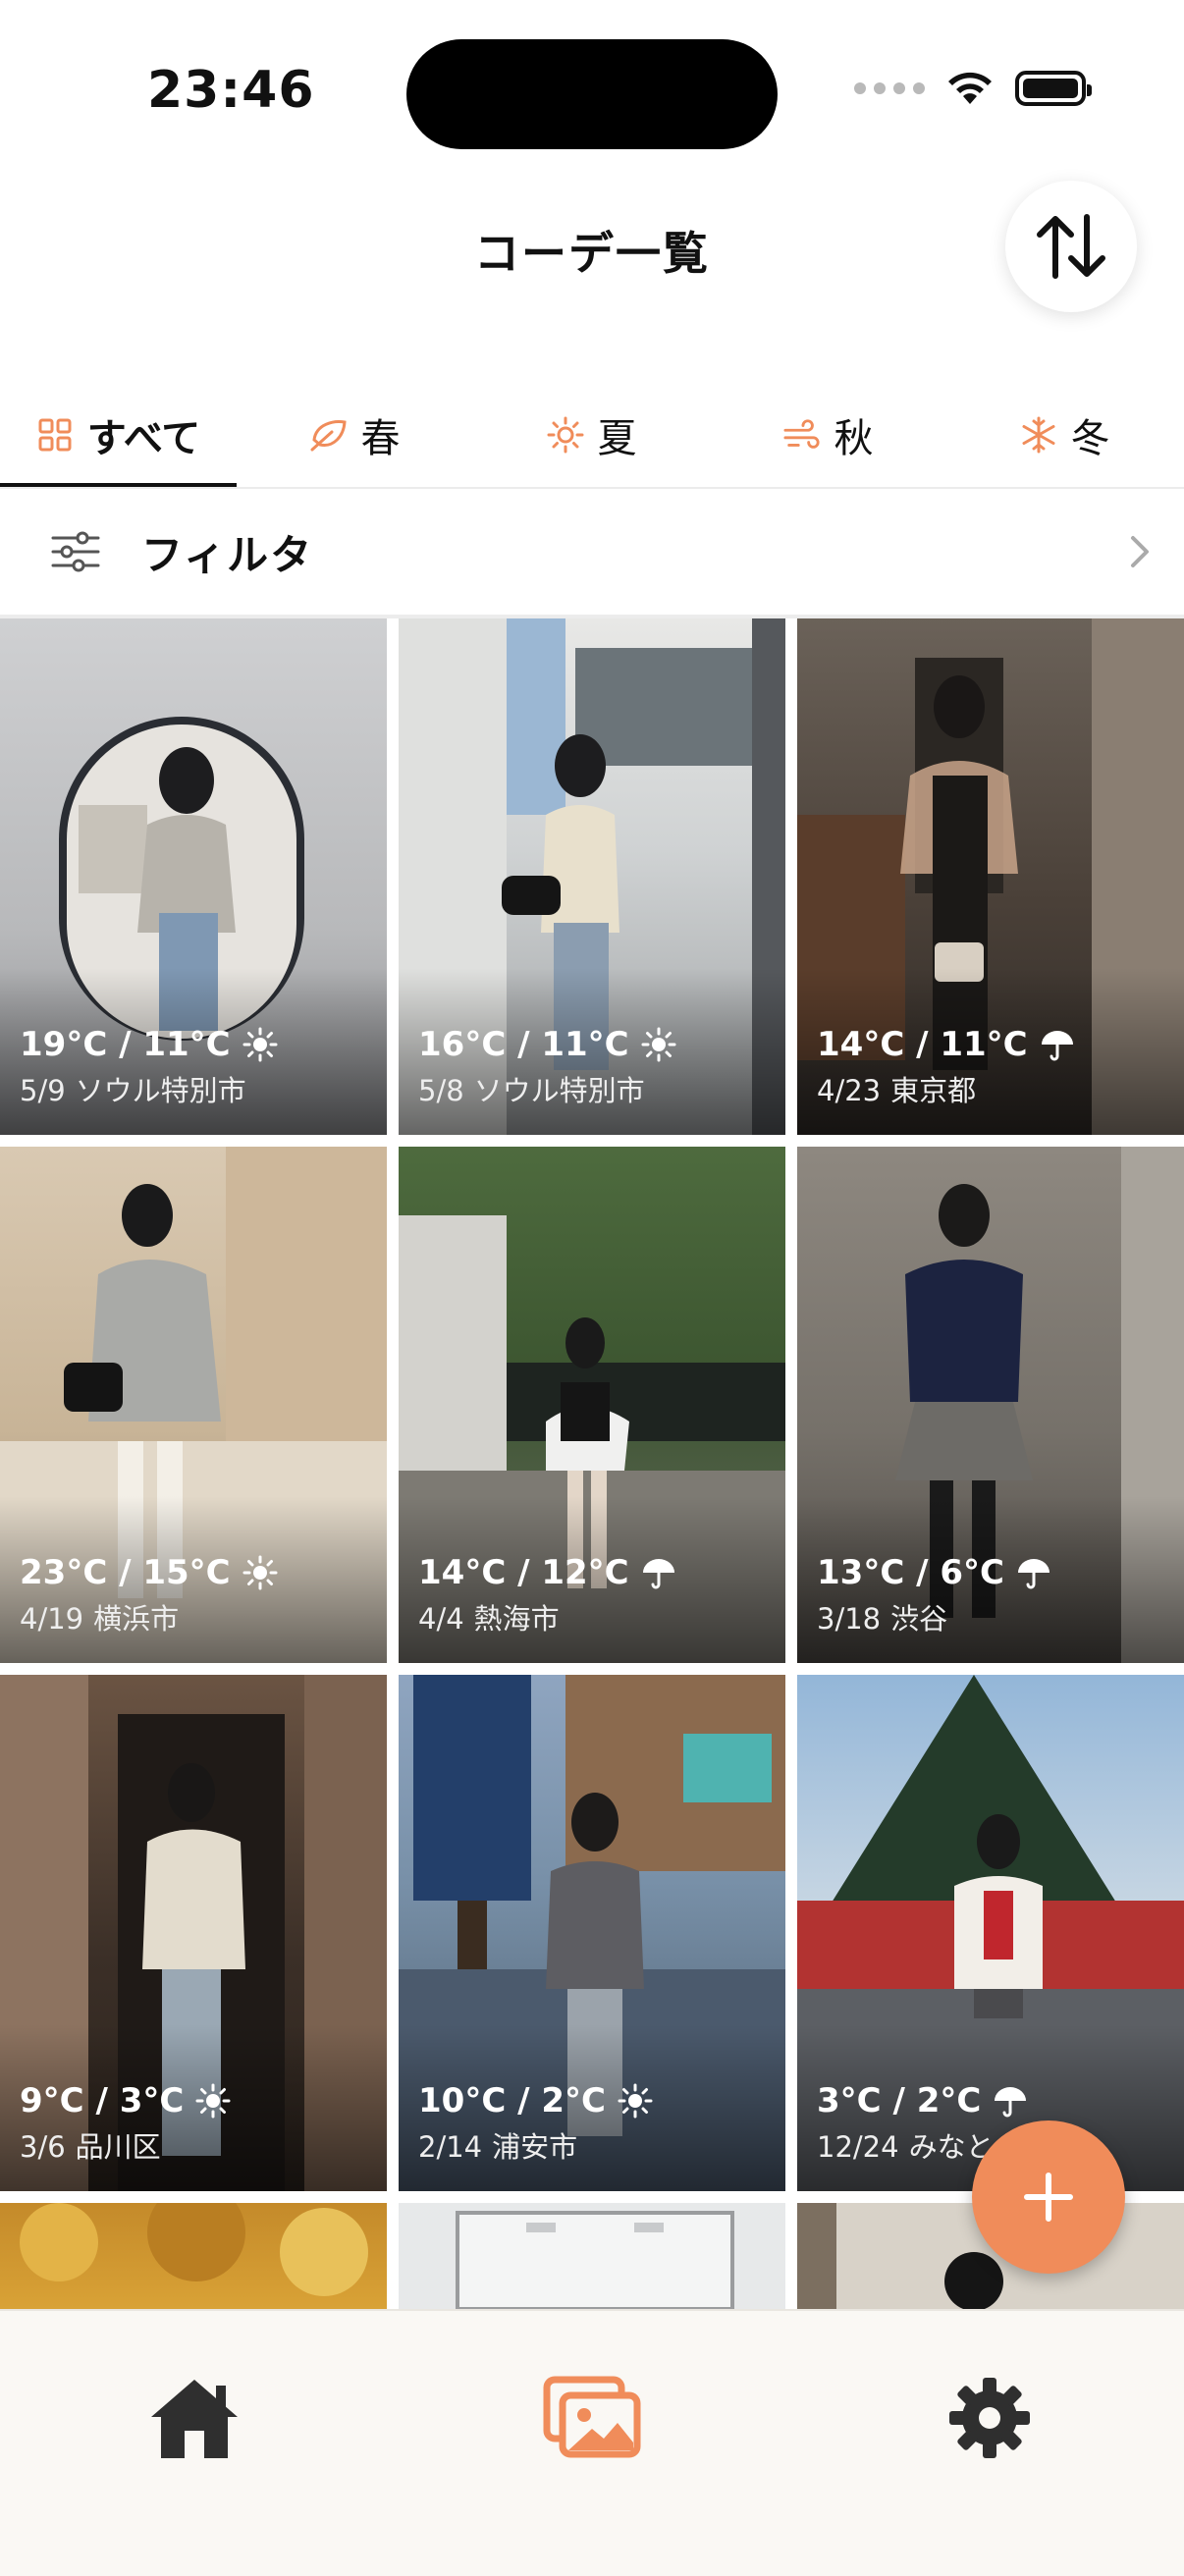 The image size is (1184, 2576). What do you see at coordinates (1140, 551) in the screenshot?
I see `chevron-right-icon` at bounding box center [1140, 551].